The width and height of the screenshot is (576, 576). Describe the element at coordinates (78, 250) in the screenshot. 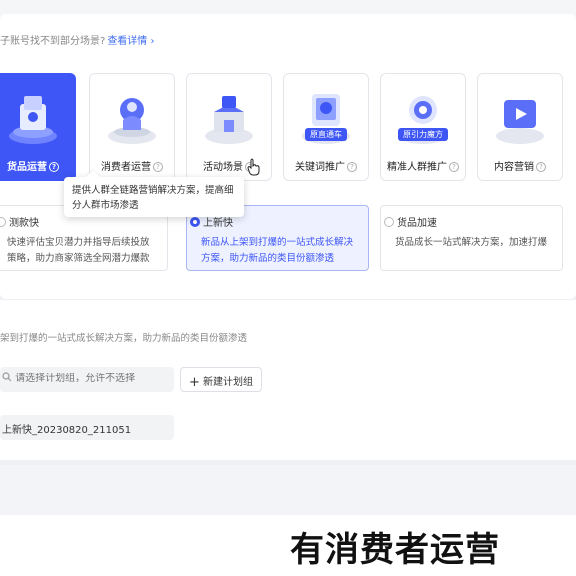

I see `option-desc: 快速评估宝贝潜力并指导后续投放策略，助力商家筛选全网潜力爆款` at that location.